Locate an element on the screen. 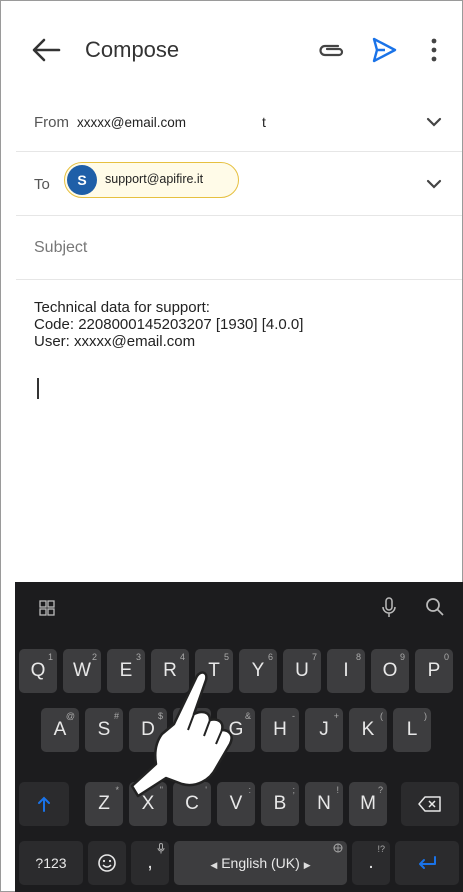  key-a: A @ is located at coordinates (60, 730).